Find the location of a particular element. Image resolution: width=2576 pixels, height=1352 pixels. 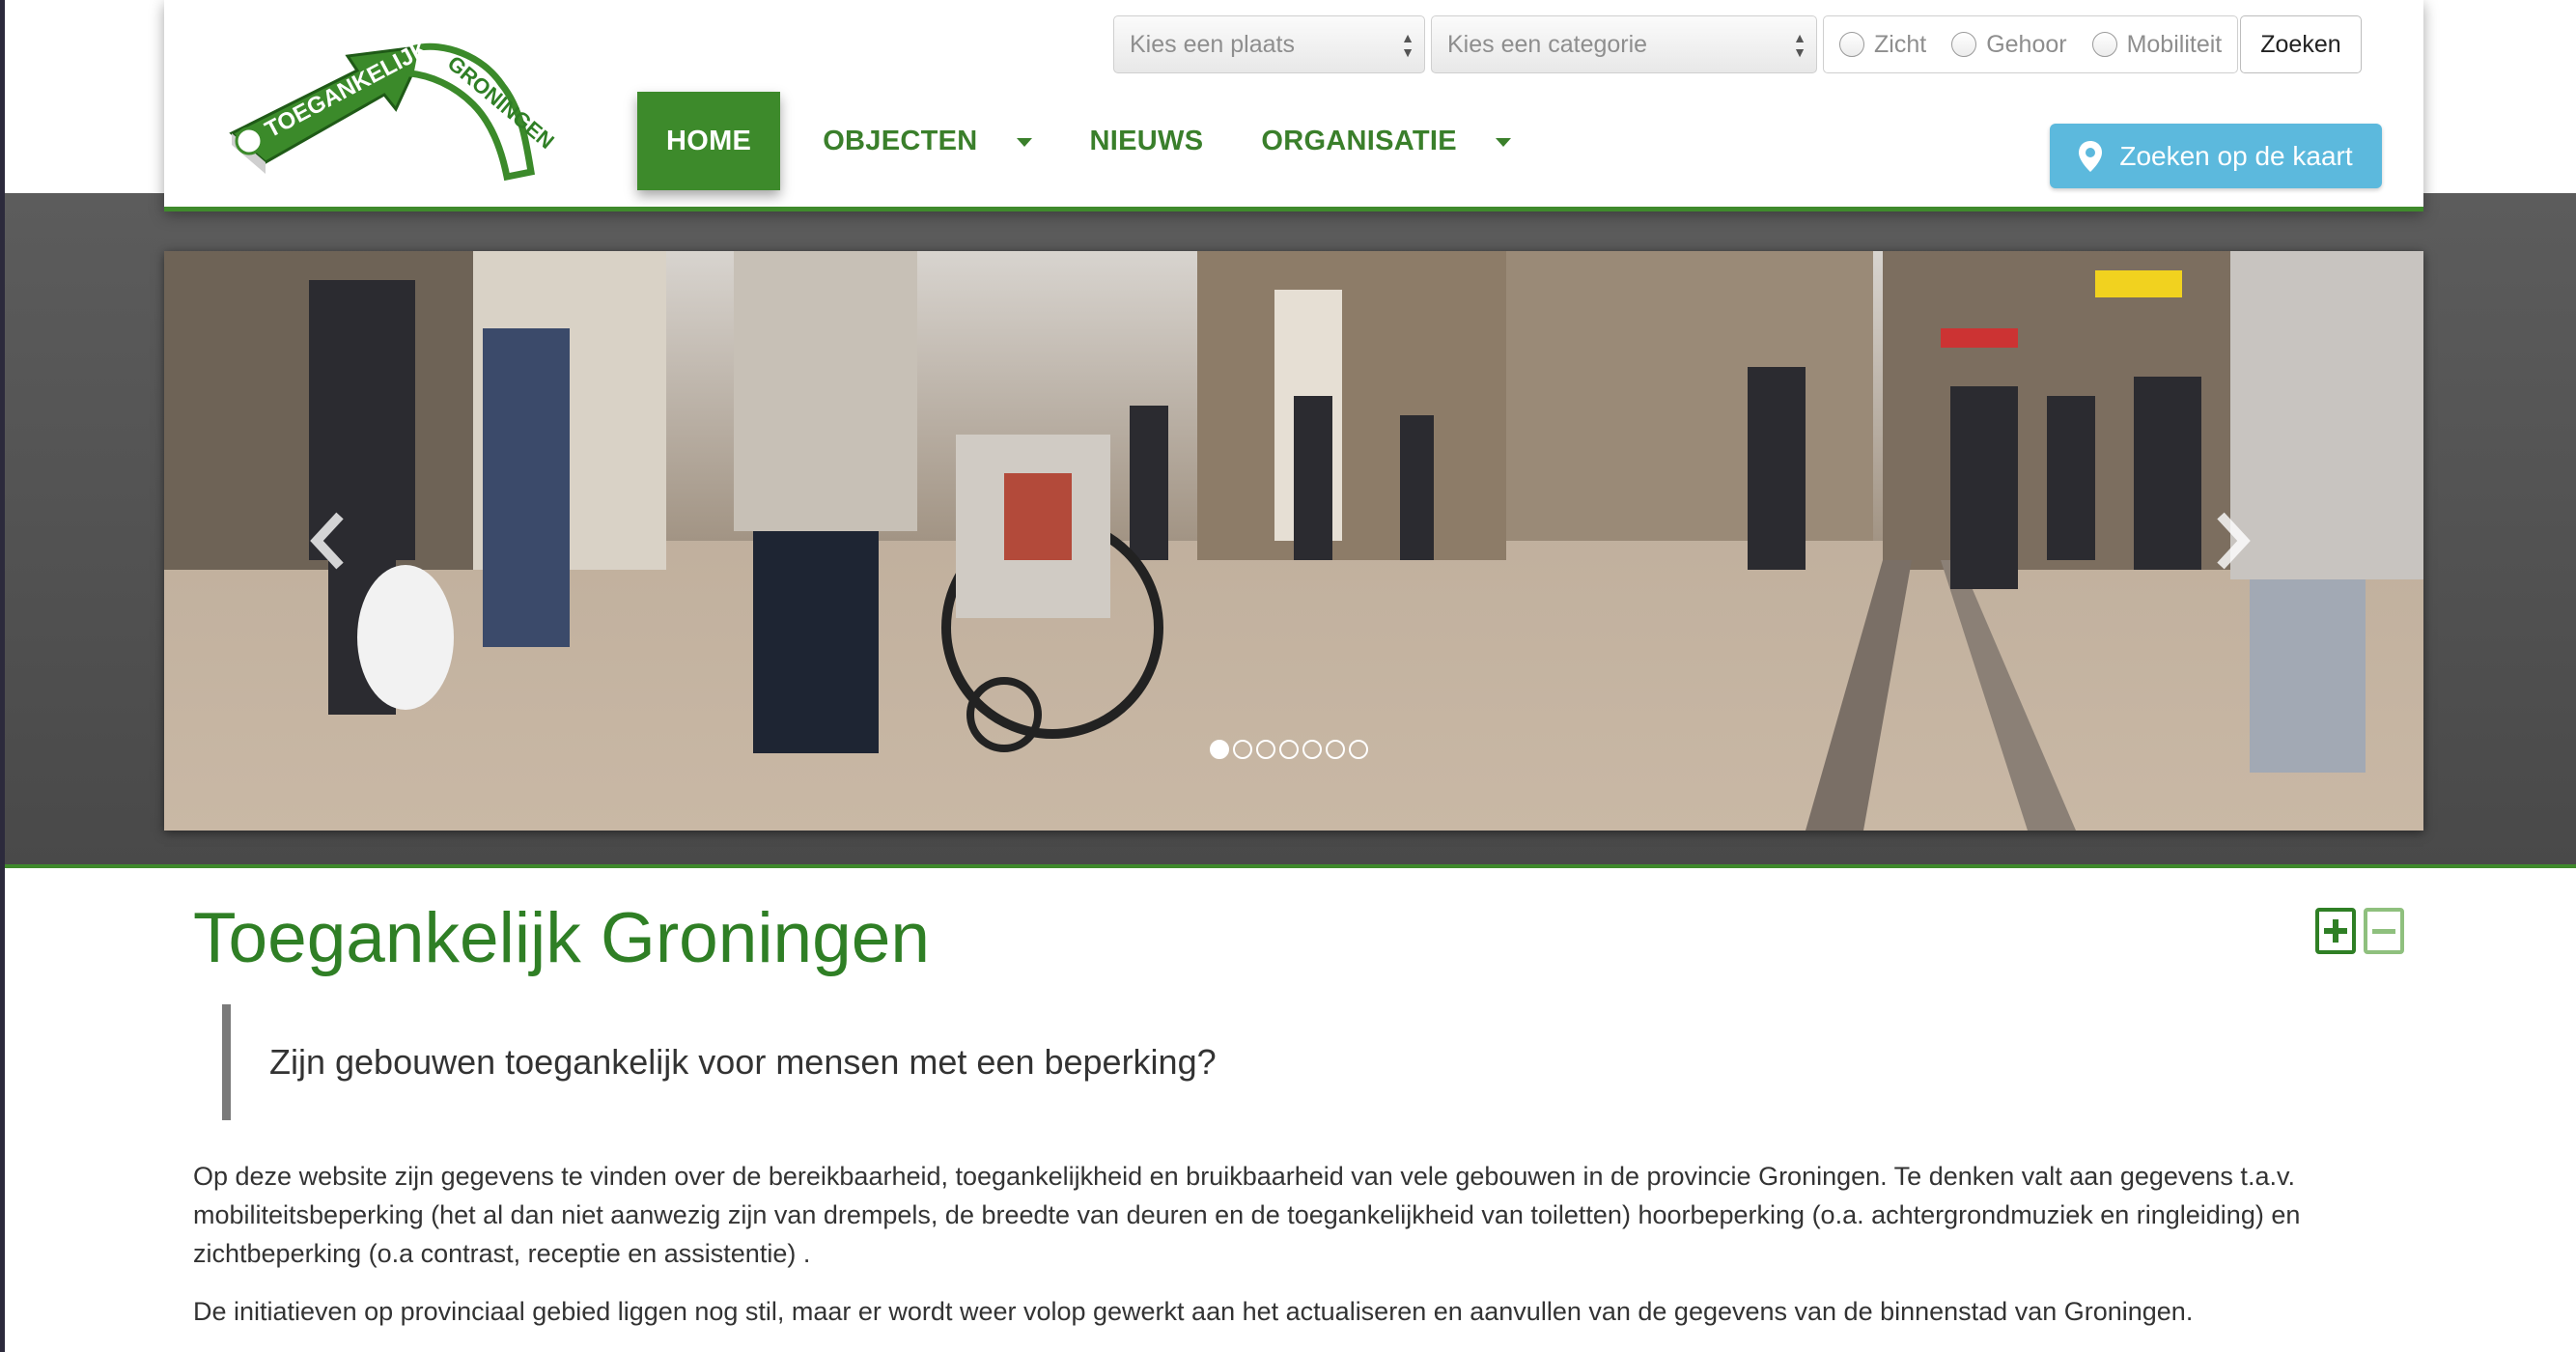

filter-label: Mobiliteit is located at coordinates (2175, 44).